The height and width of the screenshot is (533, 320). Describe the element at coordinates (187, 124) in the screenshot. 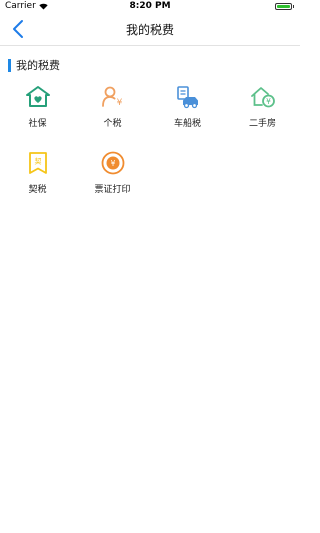

I see `tile-label: 车船税` at that location.